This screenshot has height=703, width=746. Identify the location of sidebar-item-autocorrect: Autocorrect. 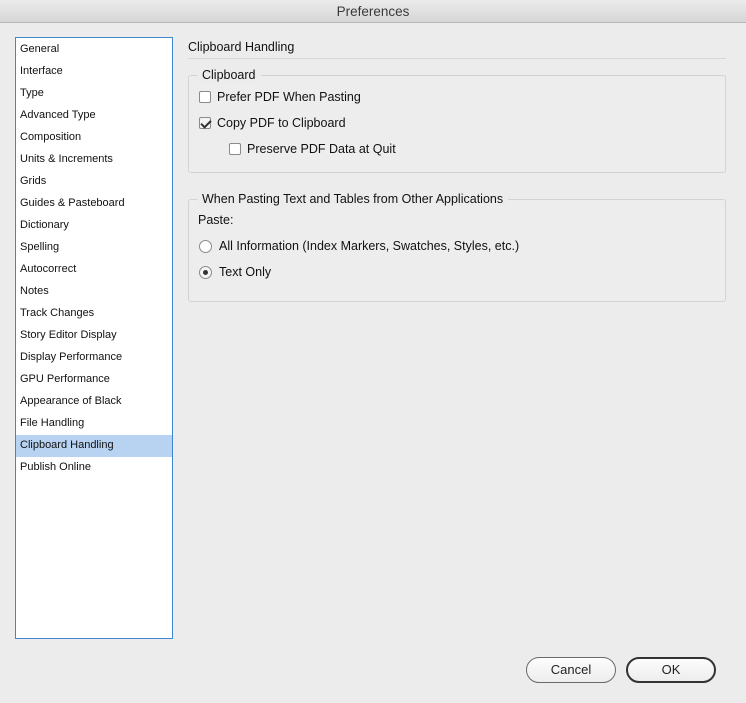
(94, 270).